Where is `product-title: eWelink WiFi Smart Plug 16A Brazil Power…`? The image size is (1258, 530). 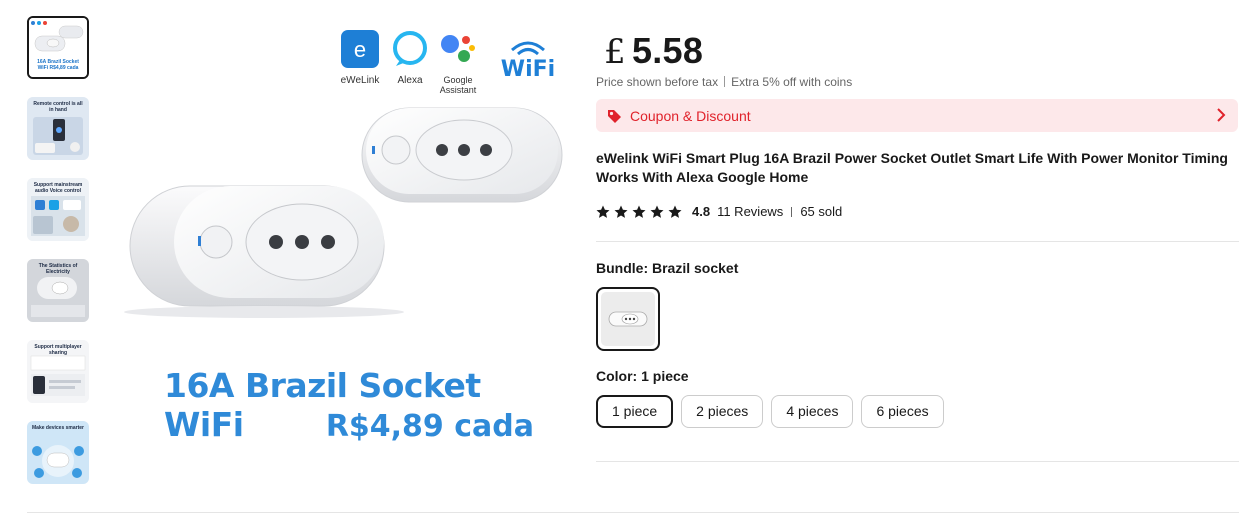 product-title: eWelink WiFi Smart Plug 16A Brazil Power… is located at coordinates (912, 167).